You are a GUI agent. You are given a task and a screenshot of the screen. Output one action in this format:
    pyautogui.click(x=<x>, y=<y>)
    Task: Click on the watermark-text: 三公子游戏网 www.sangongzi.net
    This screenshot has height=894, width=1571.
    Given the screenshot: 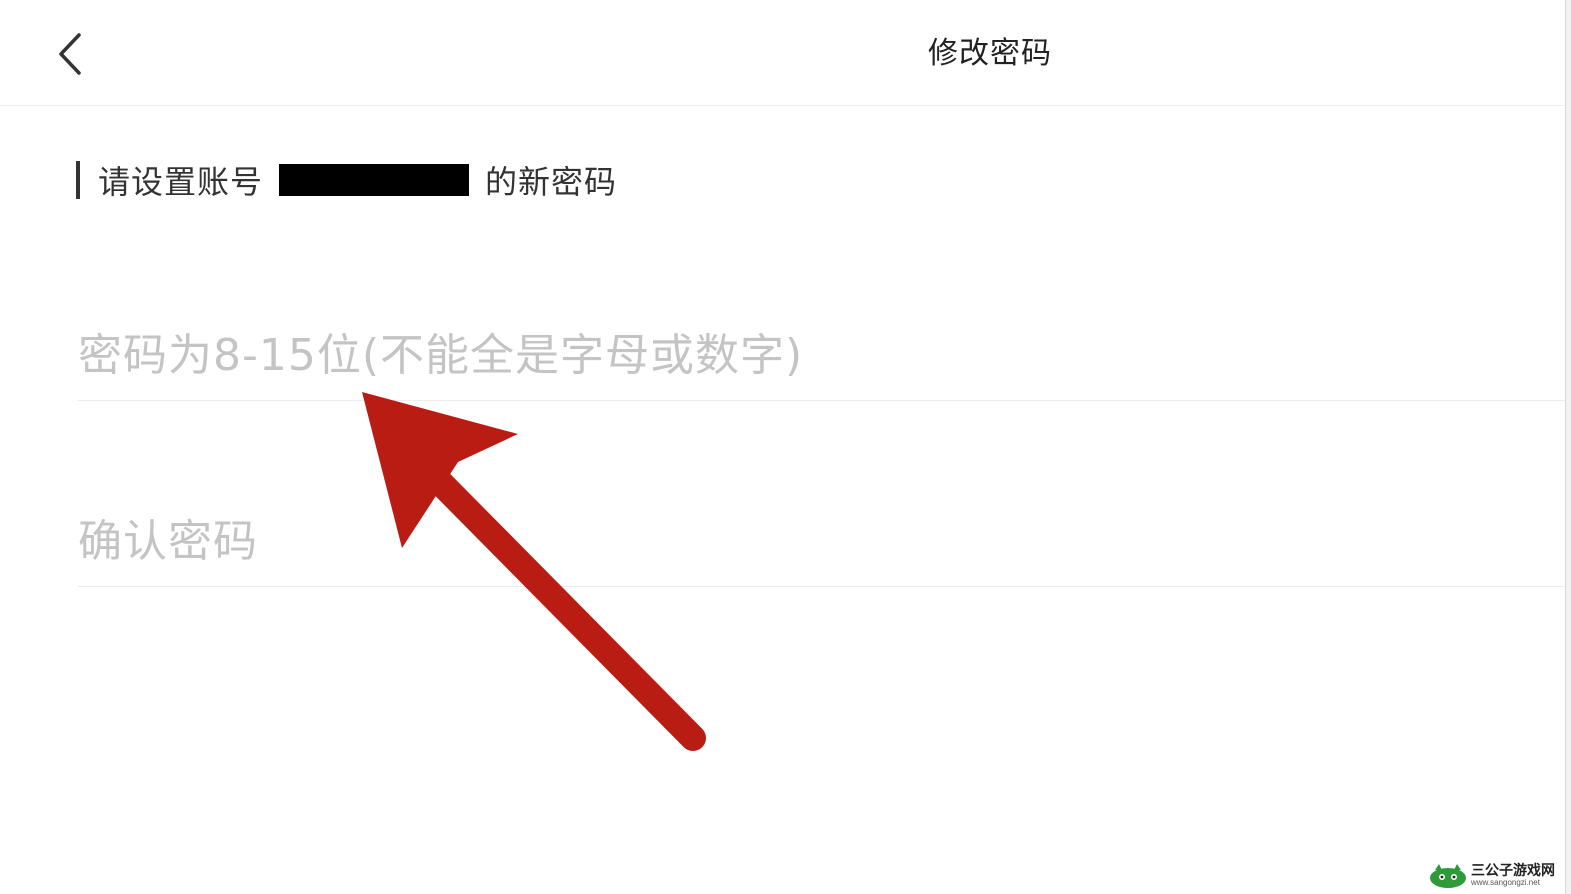 What is the action you would take?
    pyautogui.click(x=1513, y=875)
    